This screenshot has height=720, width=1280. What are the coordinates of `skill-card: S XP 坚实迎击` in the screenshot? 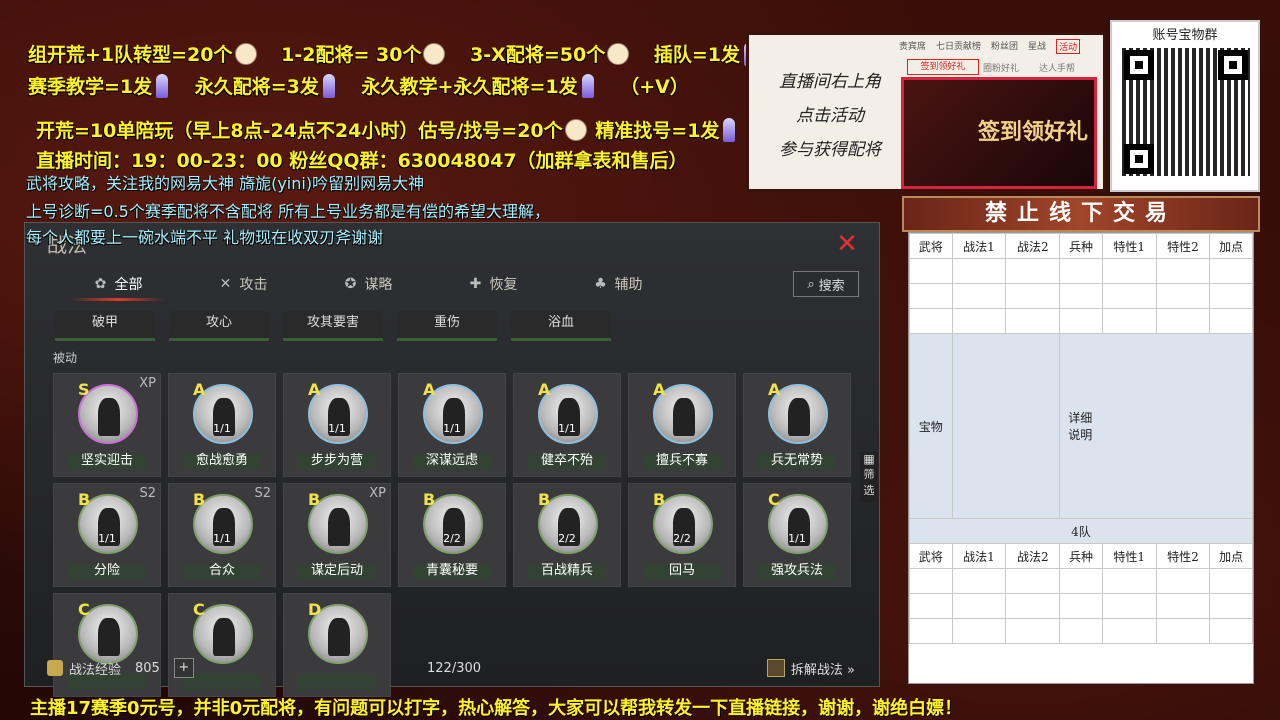 It's located at (107, 425).